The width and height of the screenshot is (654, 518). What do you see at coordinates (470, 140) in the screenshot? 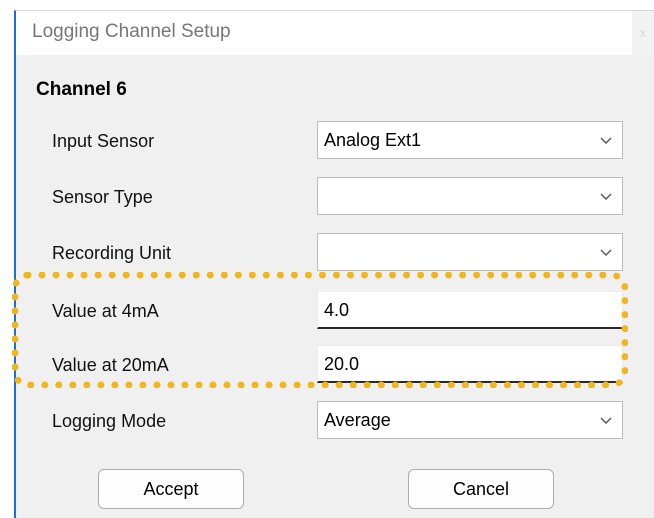
I see `input-sensor-select: Analog Ext1` at bounding box center [470, 140].